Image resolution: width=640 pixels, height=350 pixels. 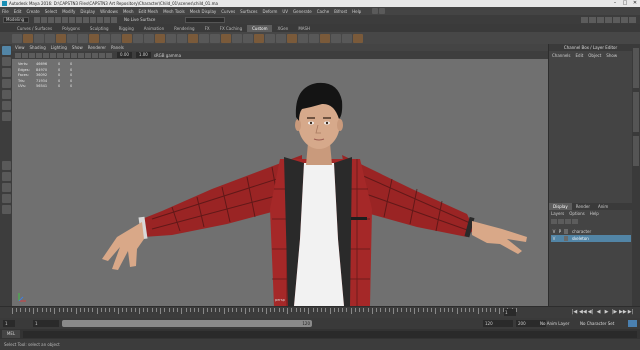 What do you see at coordinates (358, 38) in the screenshot?
I see `merge-icon` at bounding box center [358, 38].